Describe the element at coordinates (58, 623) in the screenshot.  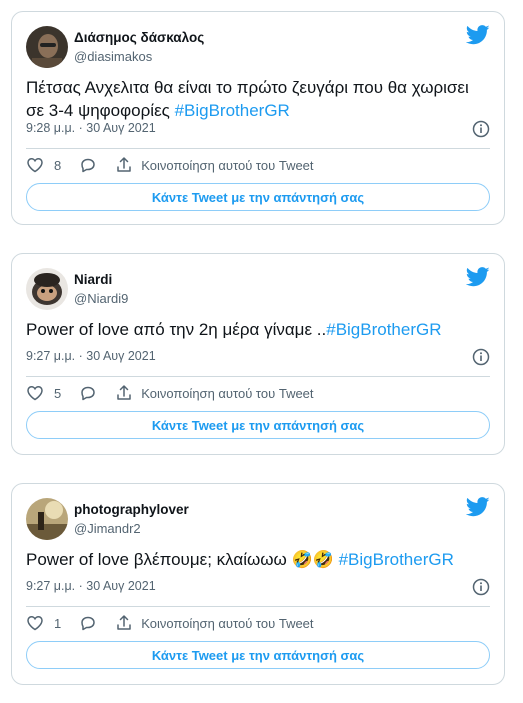
I see `like-count: 1` at that location.